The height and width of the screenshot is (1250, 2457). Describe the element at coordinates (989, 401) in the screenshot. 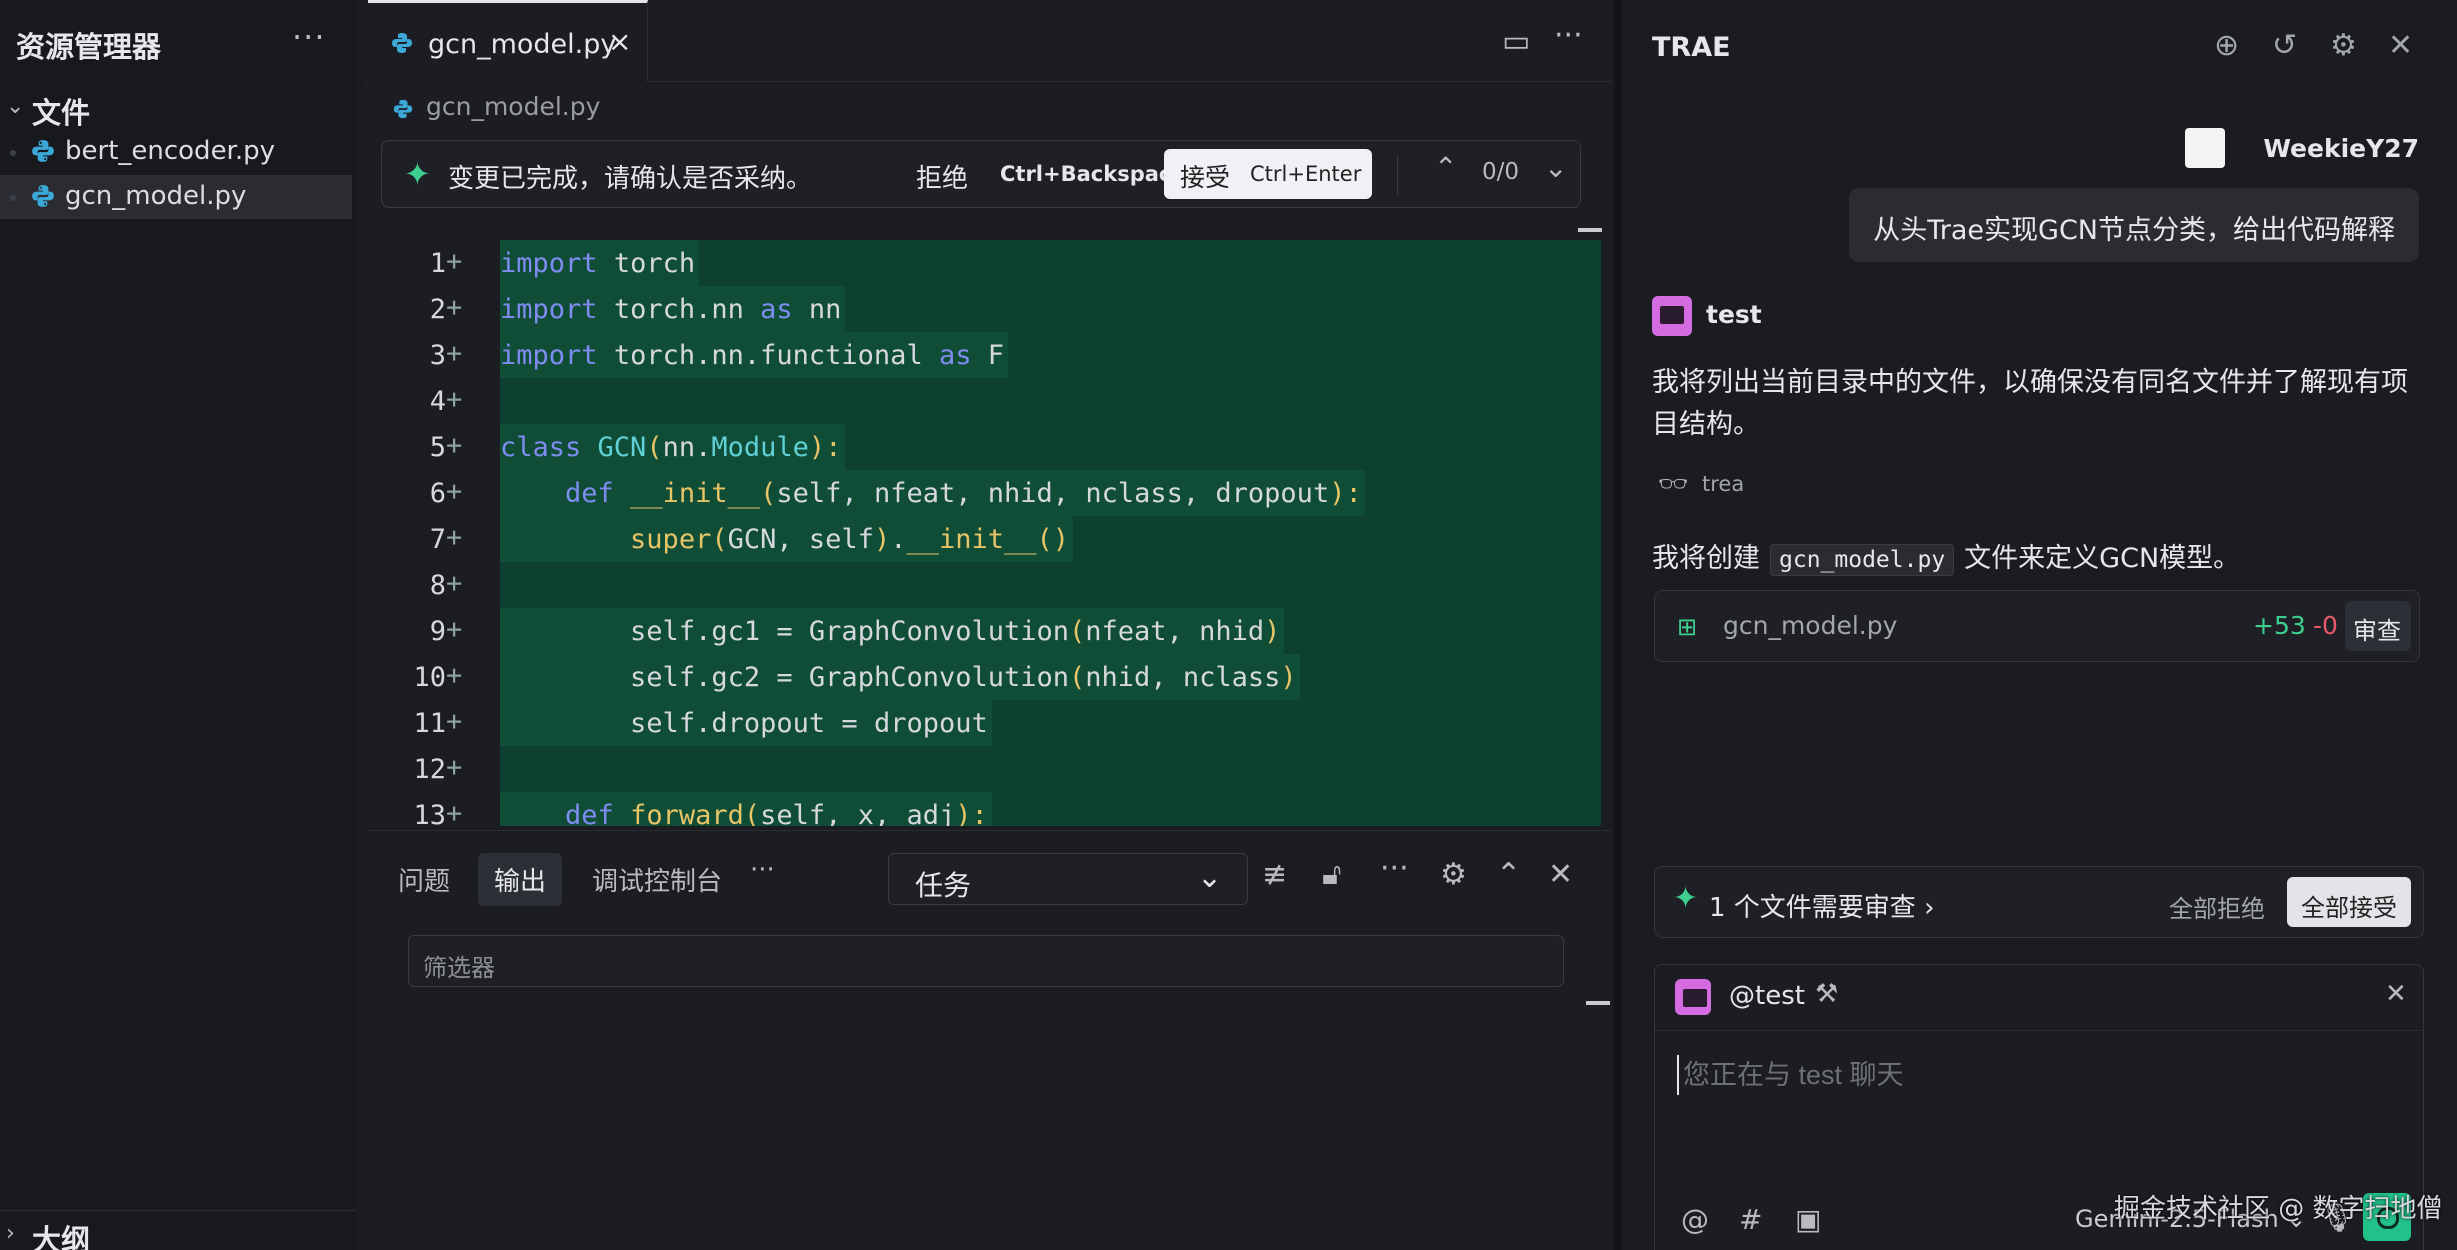

I see `code-line: 4 +` at that location.